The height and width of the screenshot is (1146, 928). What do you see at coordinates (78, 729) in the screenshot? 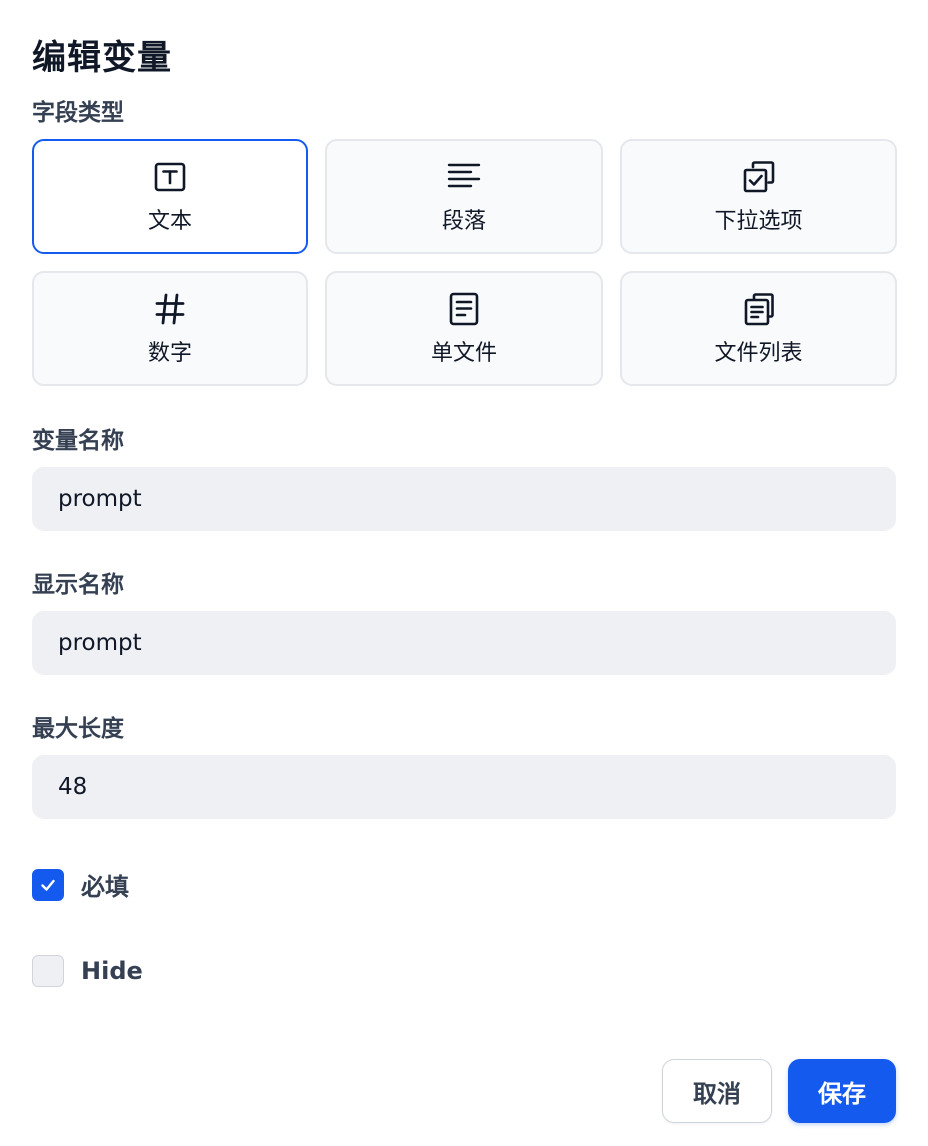
I see `max-length-label: 最大长度` at bounding box center [78, 729].